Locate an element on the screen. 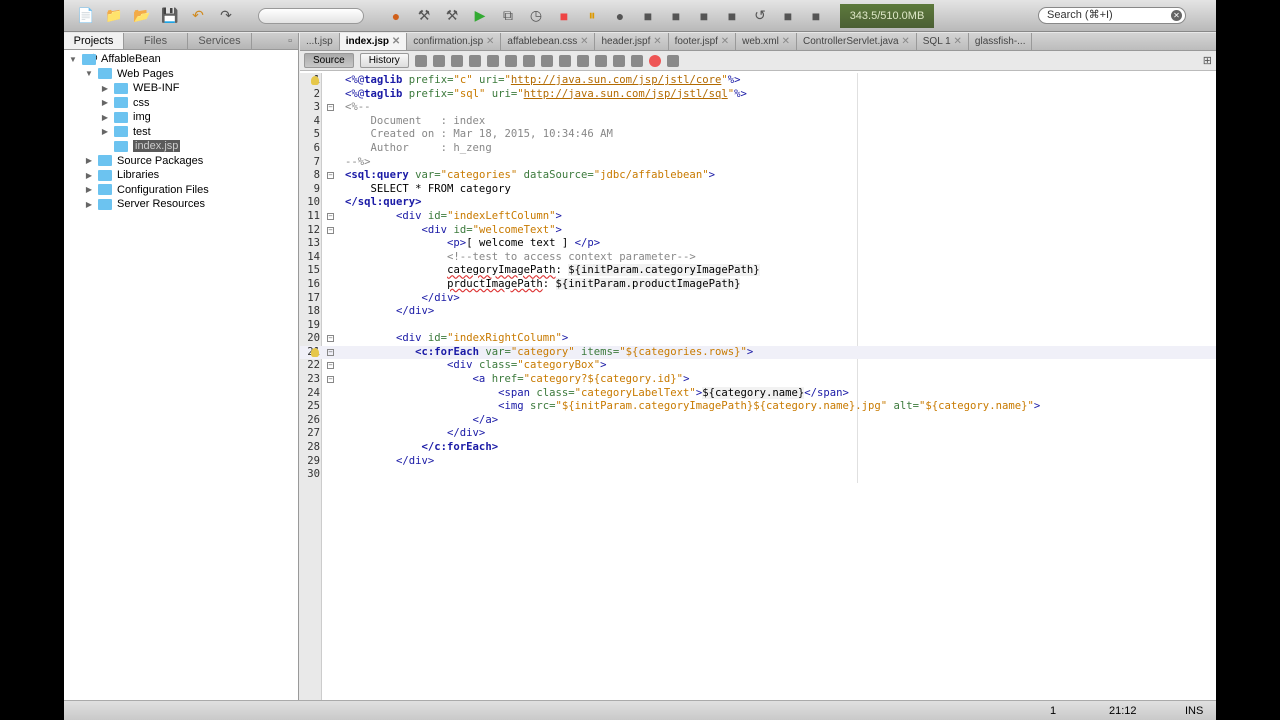 The image size is (1280, 720). step-into-icon: ■ is located at coordinates (676, 16).